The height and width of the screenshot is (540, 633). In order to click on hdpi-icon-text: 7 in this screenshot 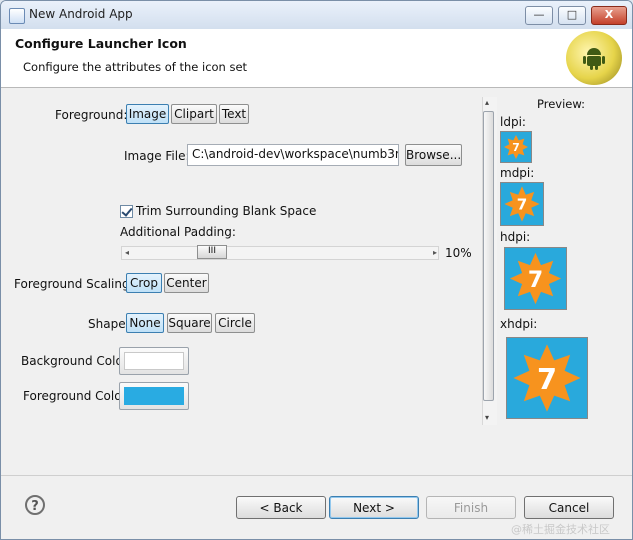, I will do `click(535, 280)`.